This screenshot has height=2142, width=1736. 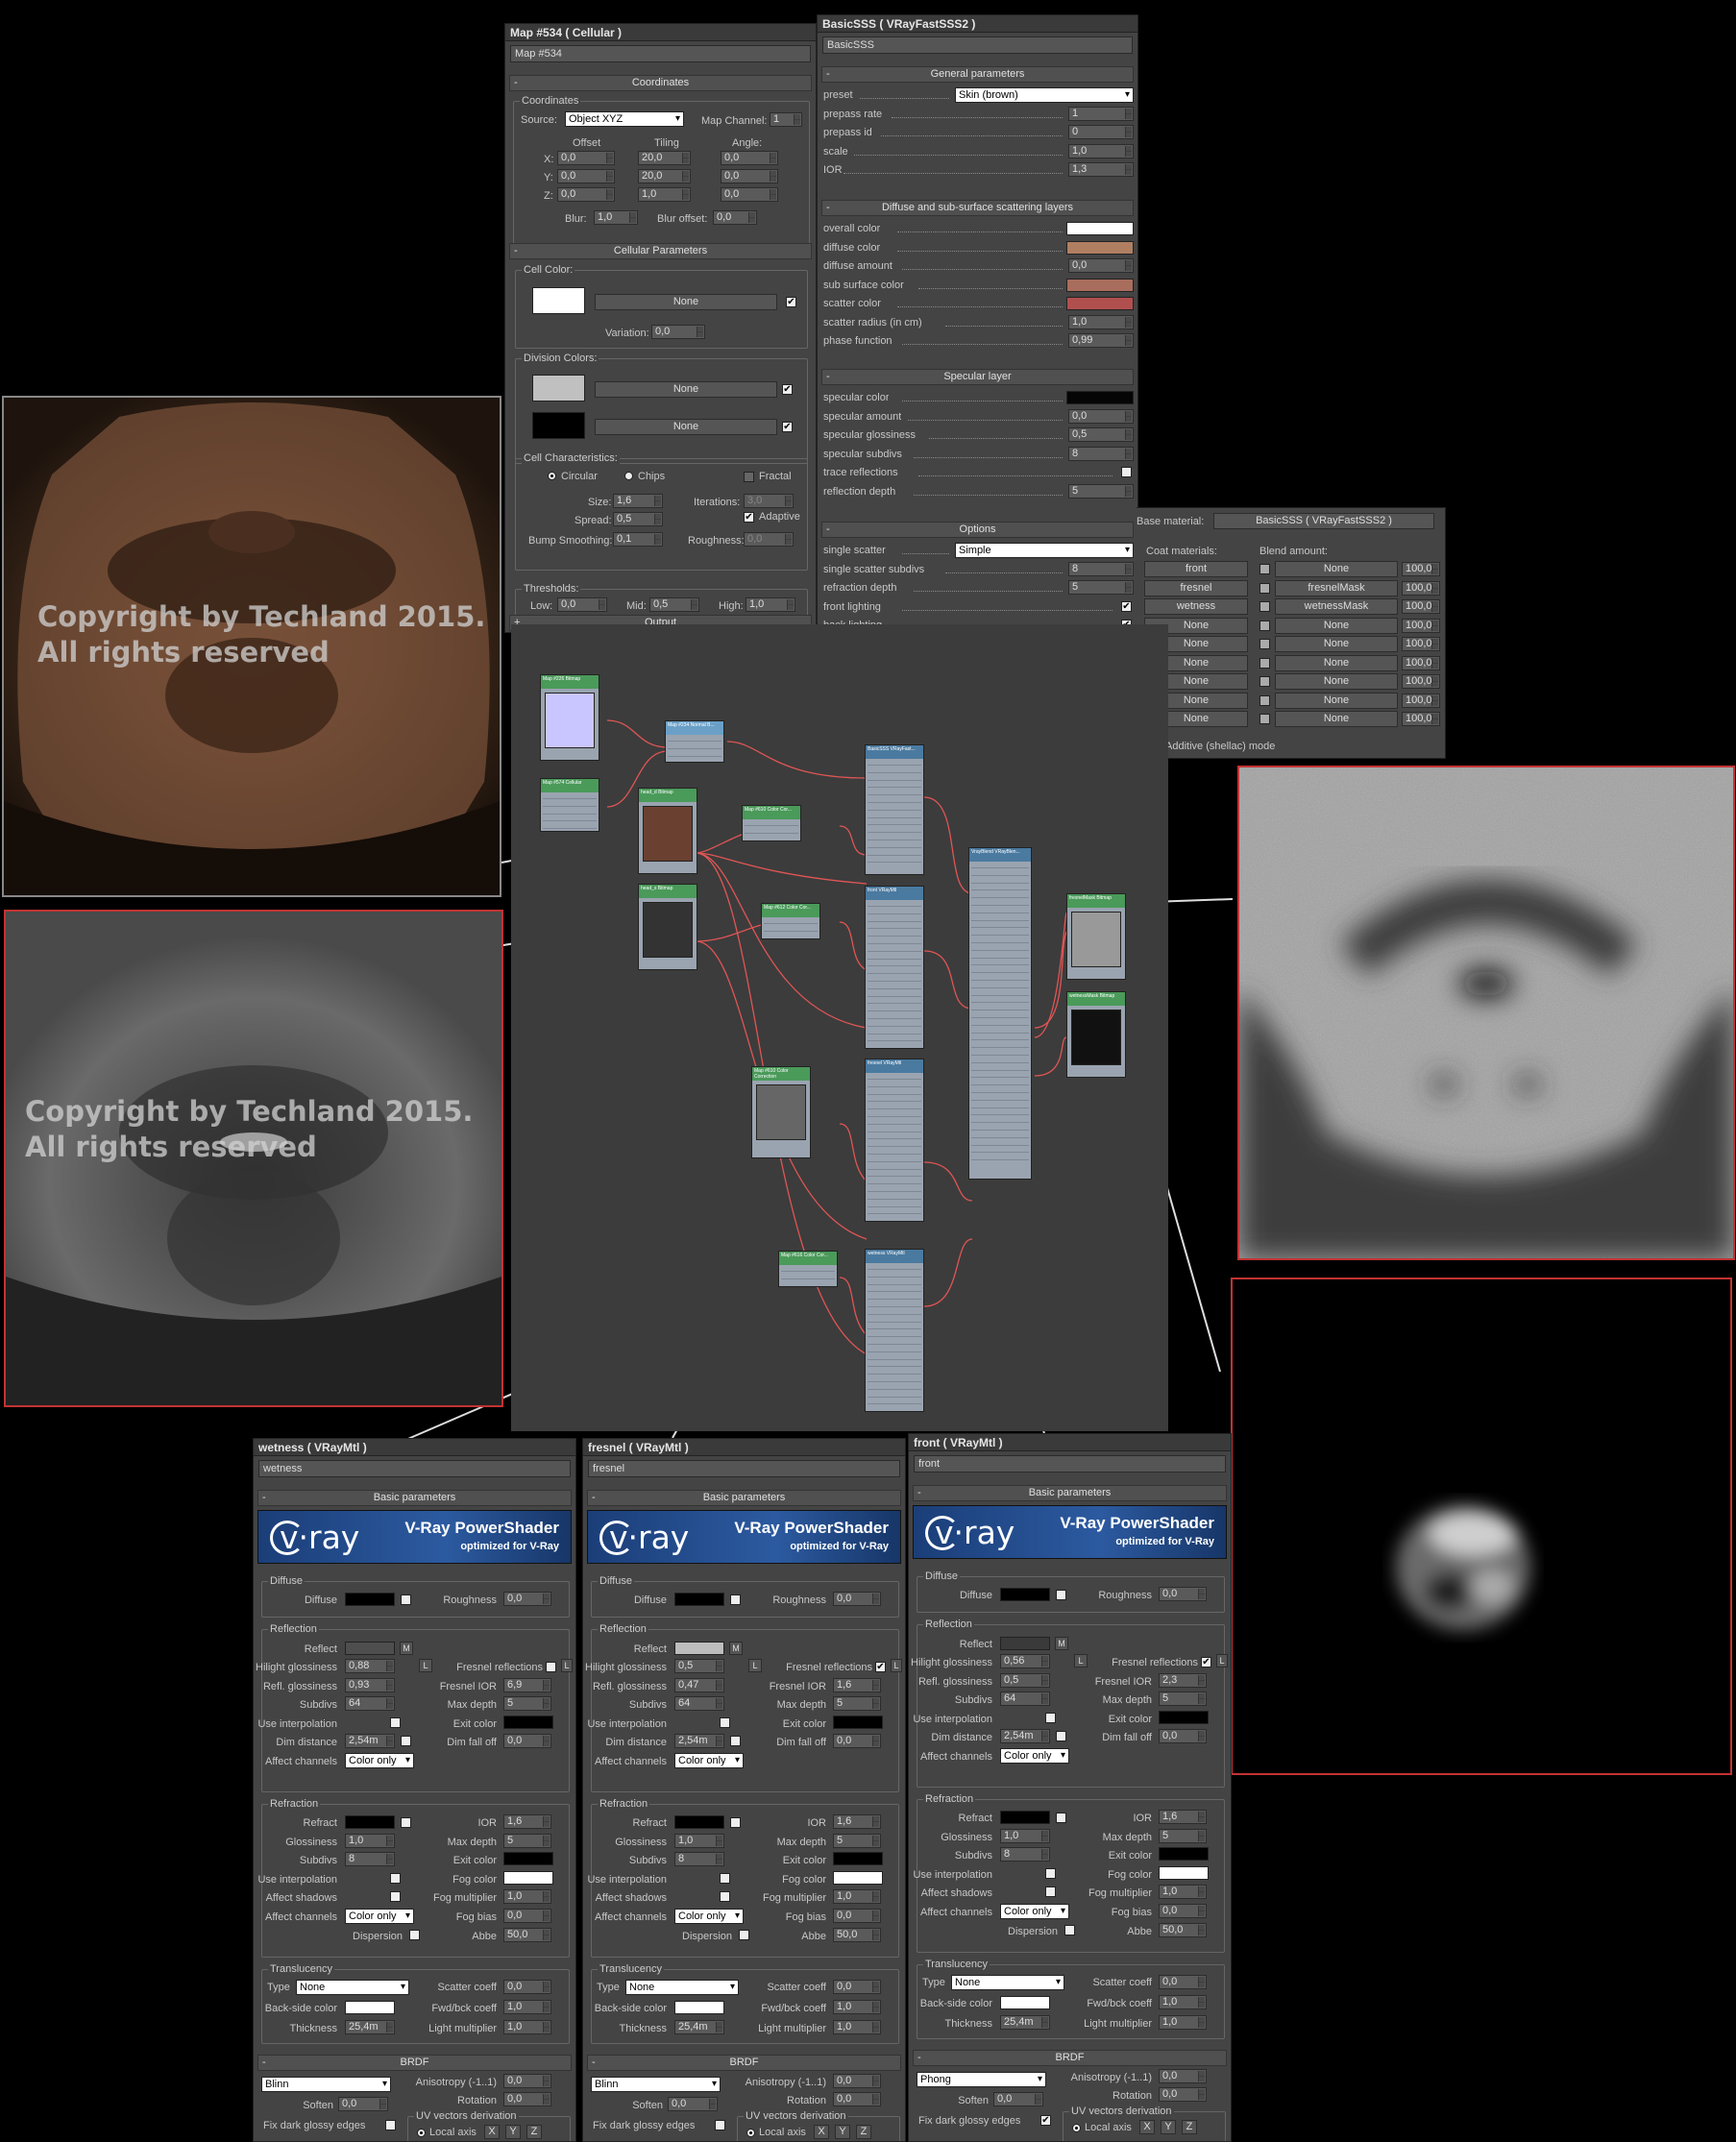 I want to click on refr-affect-channels-dropdown: Color only, so click(x=709, y=1916).